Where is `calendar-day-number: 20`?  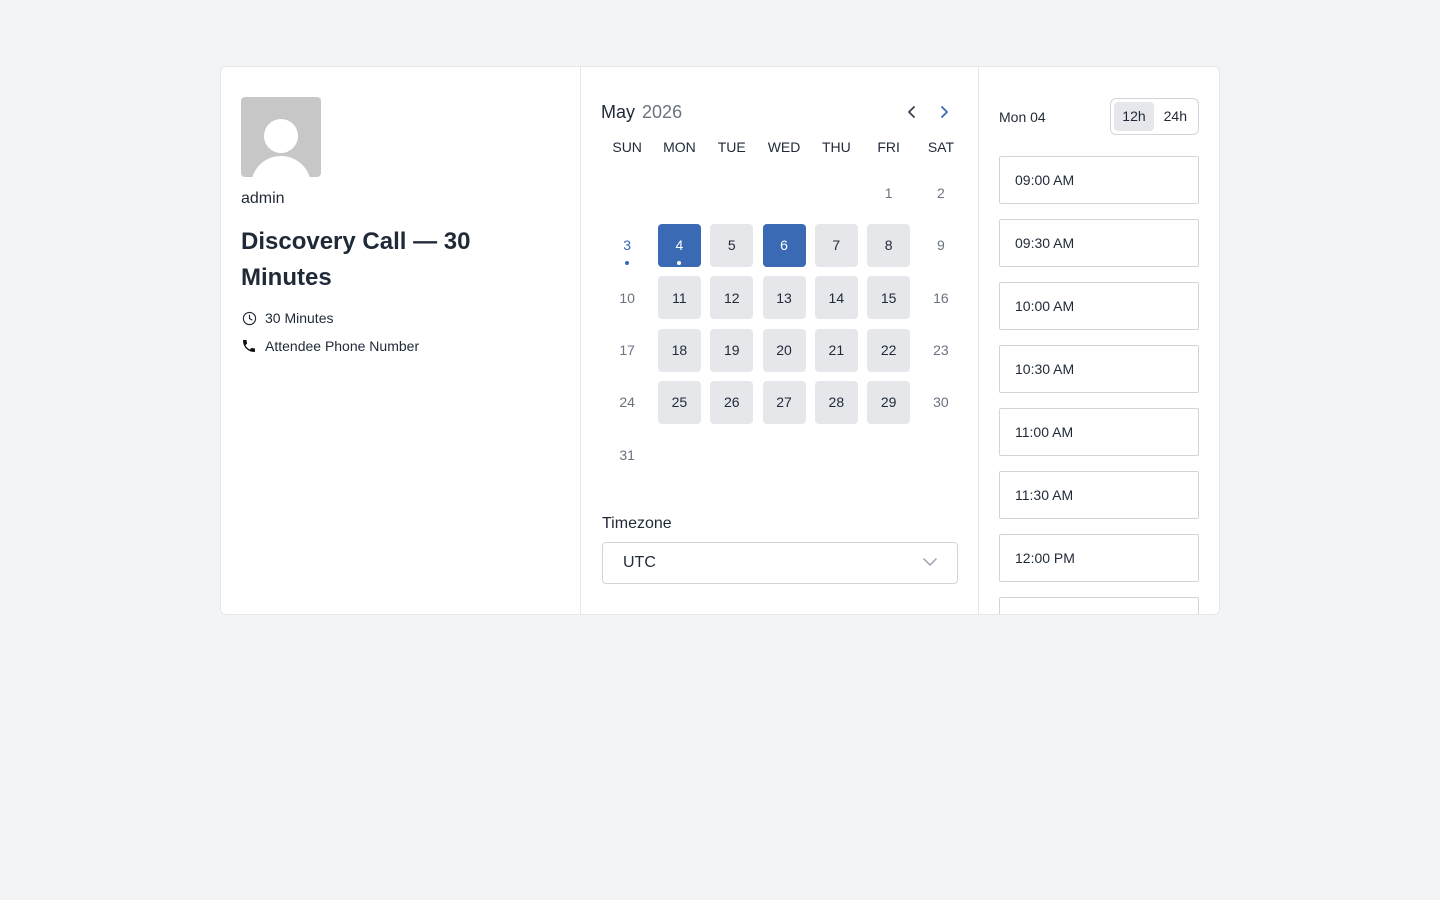
calendar-day-number: 20 is located at coordinates (784, 350).